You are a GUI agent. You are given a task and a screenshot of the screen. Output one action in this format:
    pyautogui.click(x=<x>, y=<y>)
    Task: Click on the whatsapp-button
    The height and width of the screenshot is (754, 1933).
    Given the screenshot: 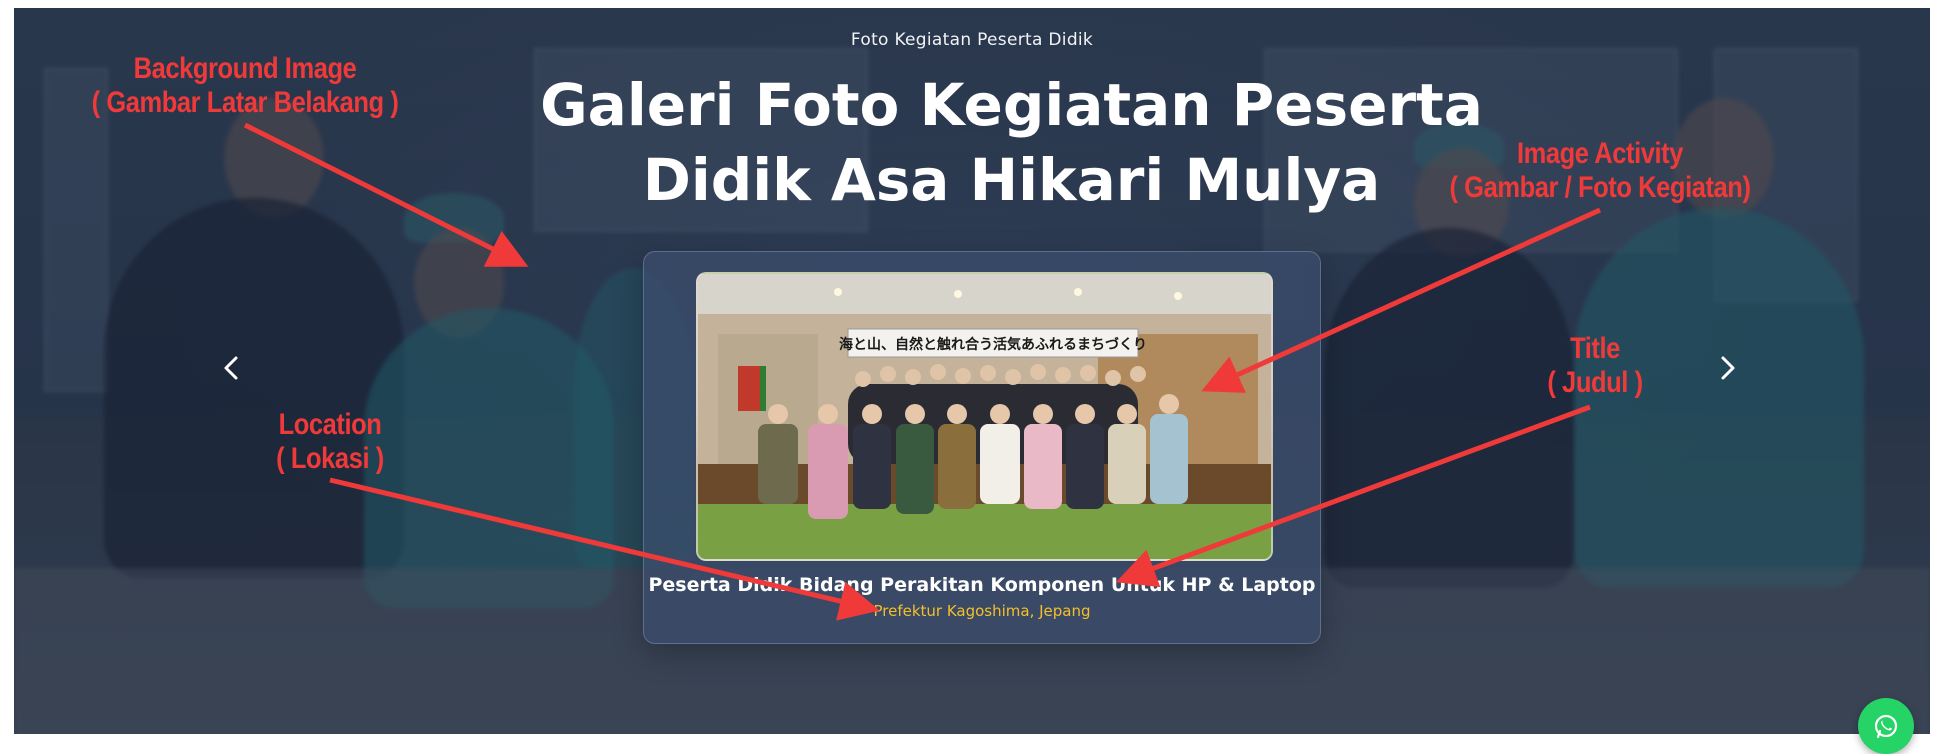 What is the action you would take?
    pyautogui.click(x=1886, y=726)
    